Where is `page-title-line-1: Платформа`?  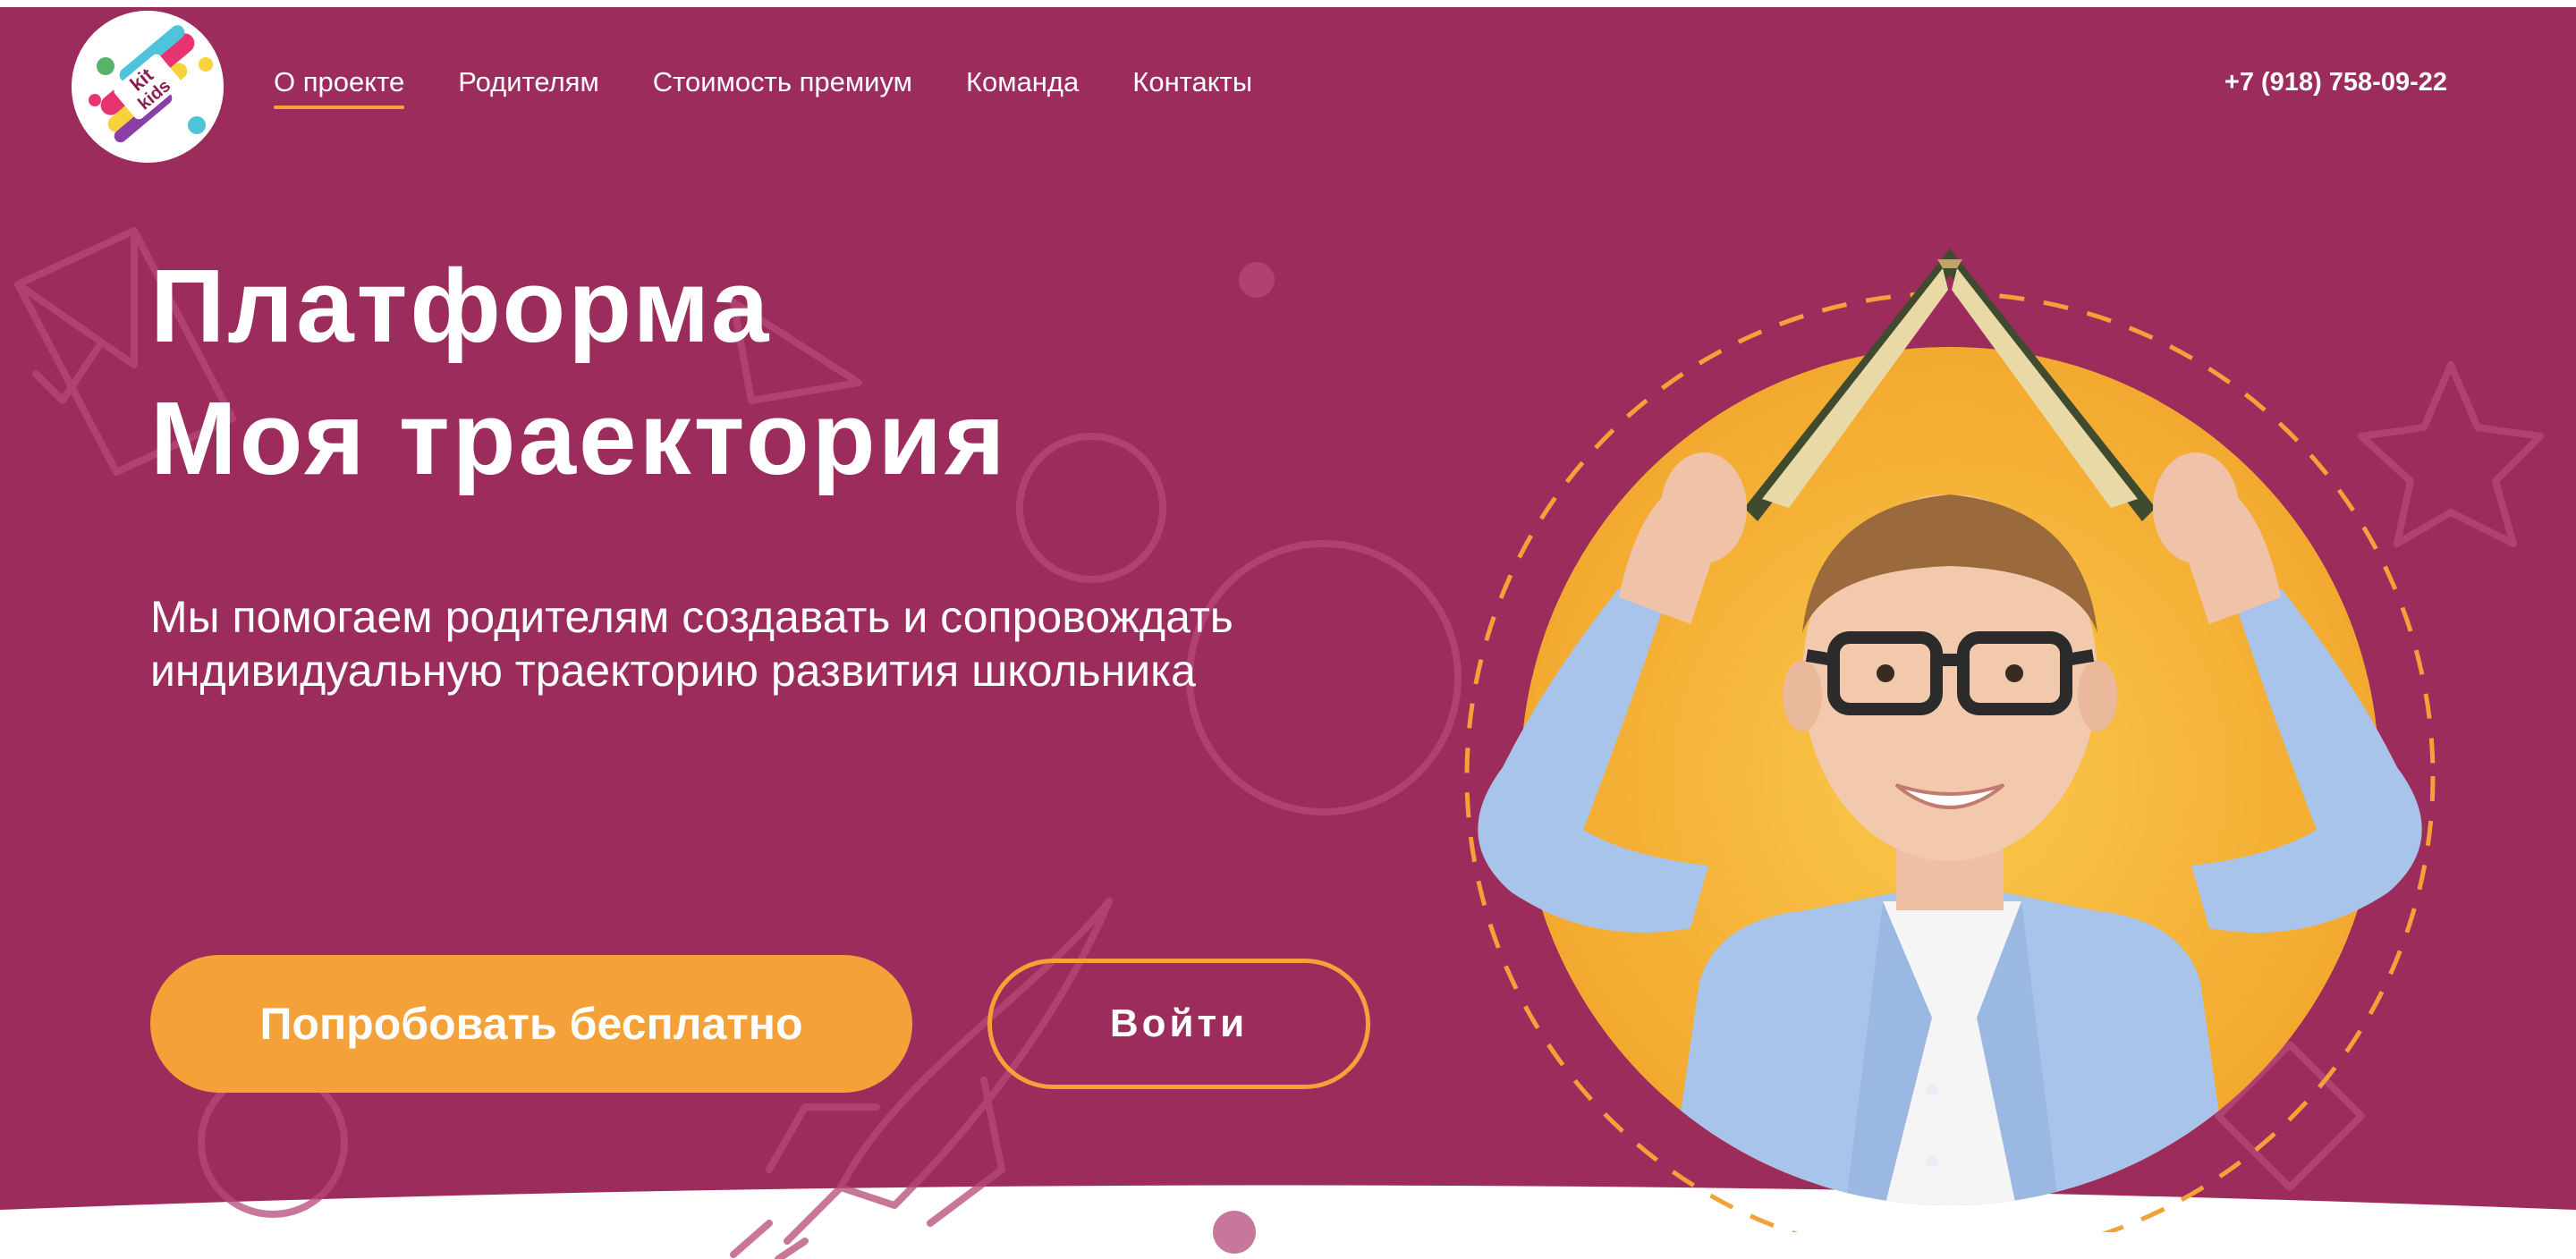 page-title-line-1: Платформа is located at coordinates (461, 306).